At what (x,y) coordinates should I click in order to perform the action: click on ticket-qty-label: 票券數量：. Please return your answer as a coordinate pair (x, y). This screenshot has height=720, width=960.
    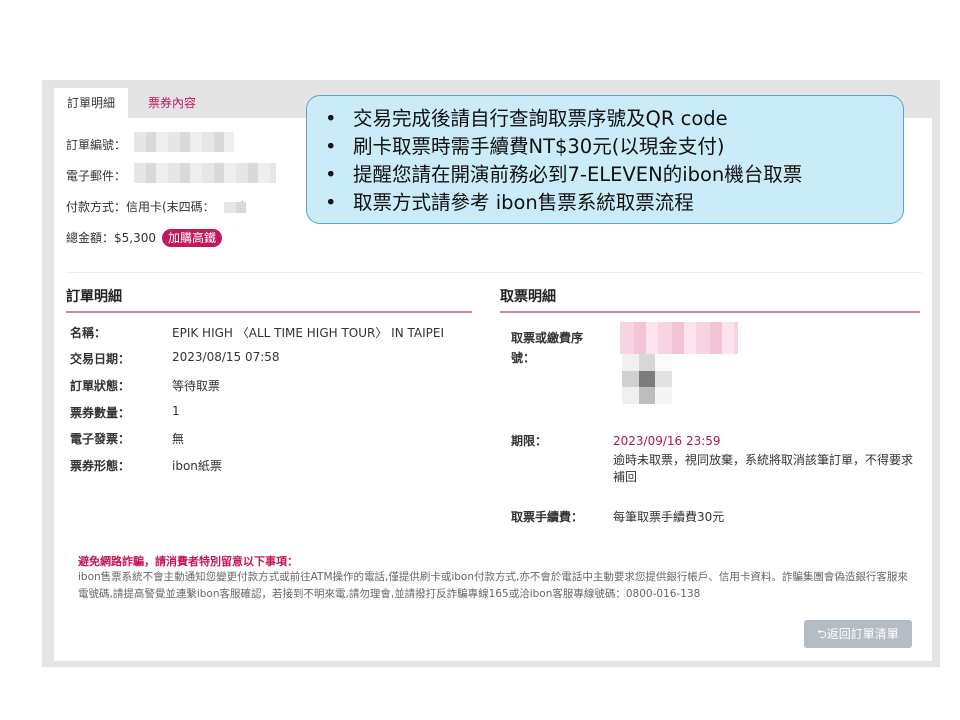
    Looking at the image, I should click on (100, 413).